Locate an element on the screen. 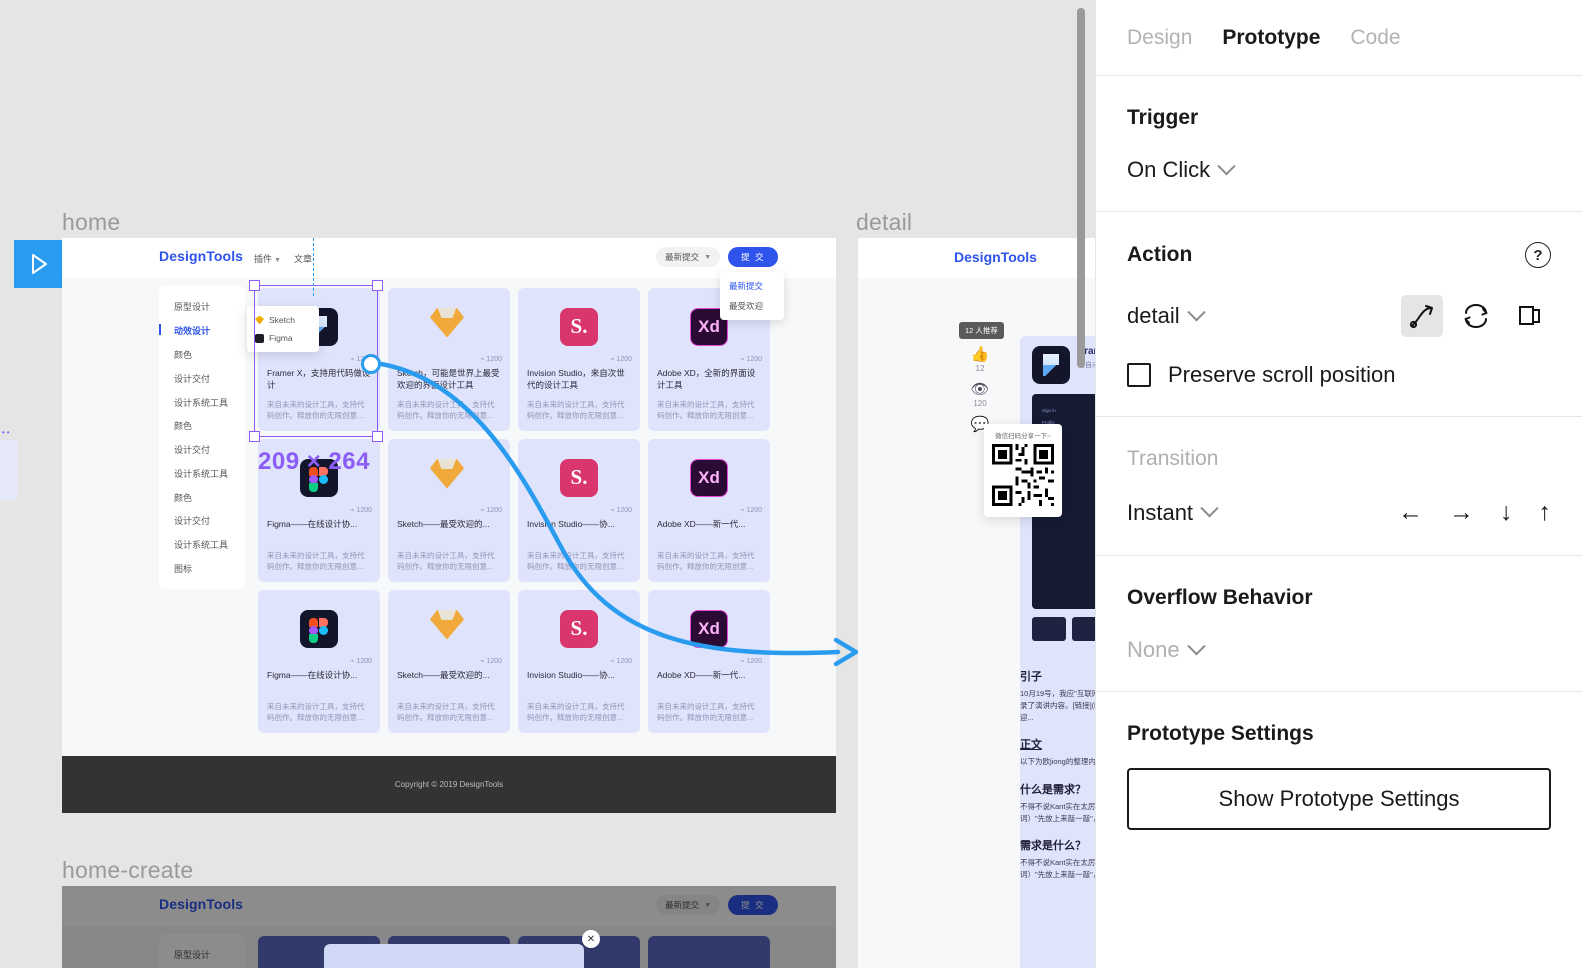  home-sort-select: 最新提交 ▼ is located at coordinates (688, 257).